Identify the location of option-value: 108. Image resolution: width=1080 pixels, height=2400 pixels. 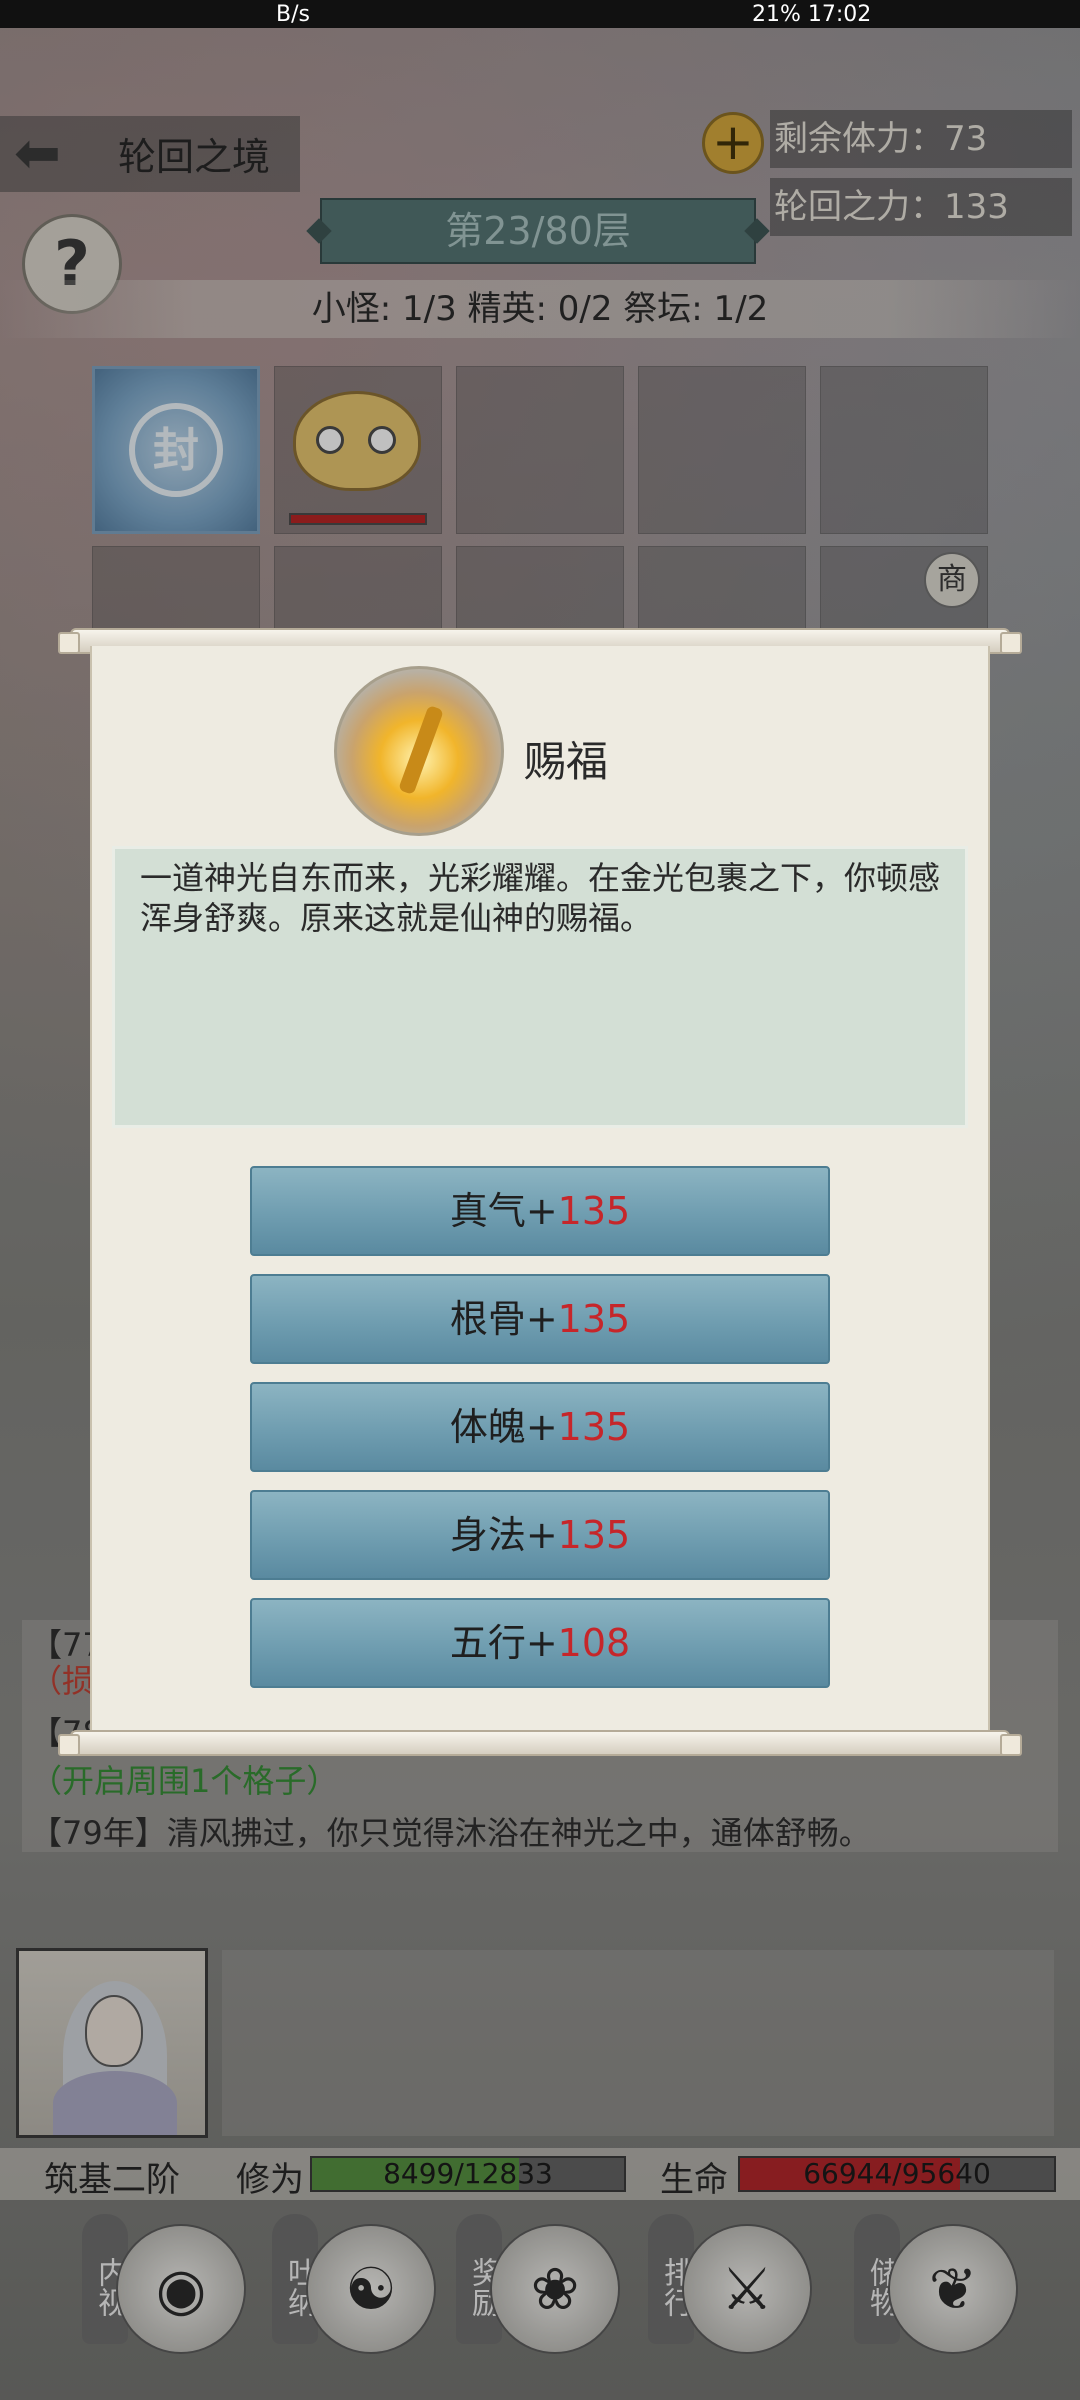
(594, 1643).